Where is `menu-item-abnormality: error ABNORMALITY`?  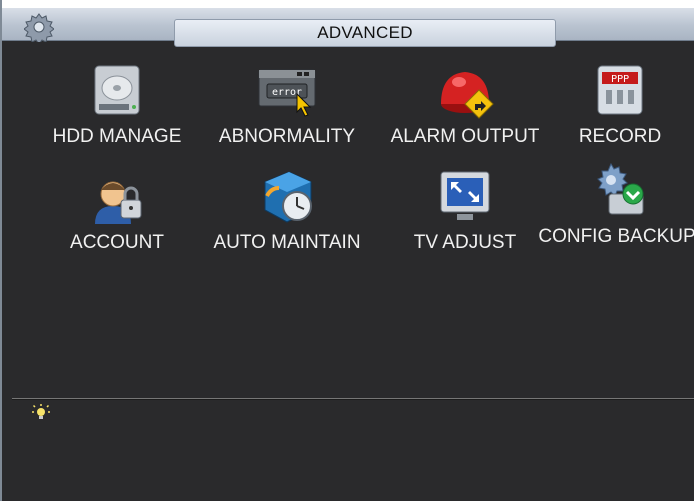
menu-item-abnormality: error ABNORMALITY is located at coordinates (287, 115).